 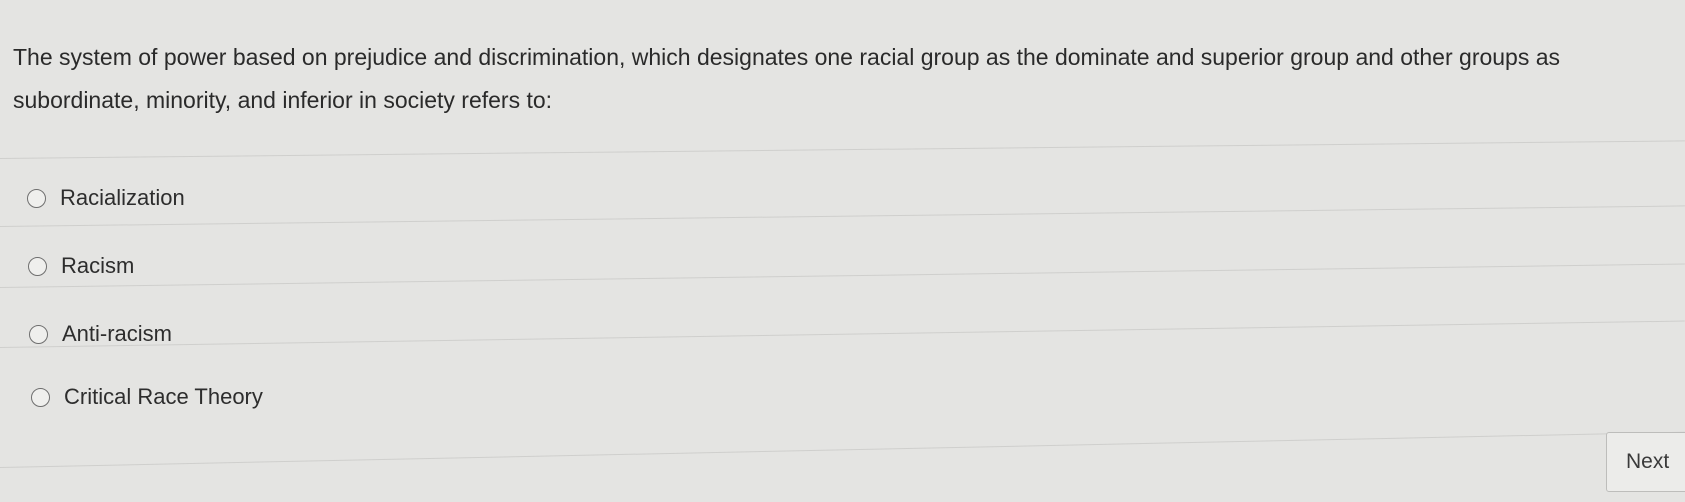 I want to click on answer-option-racialization: Racialization, so click(x=106, y=198).